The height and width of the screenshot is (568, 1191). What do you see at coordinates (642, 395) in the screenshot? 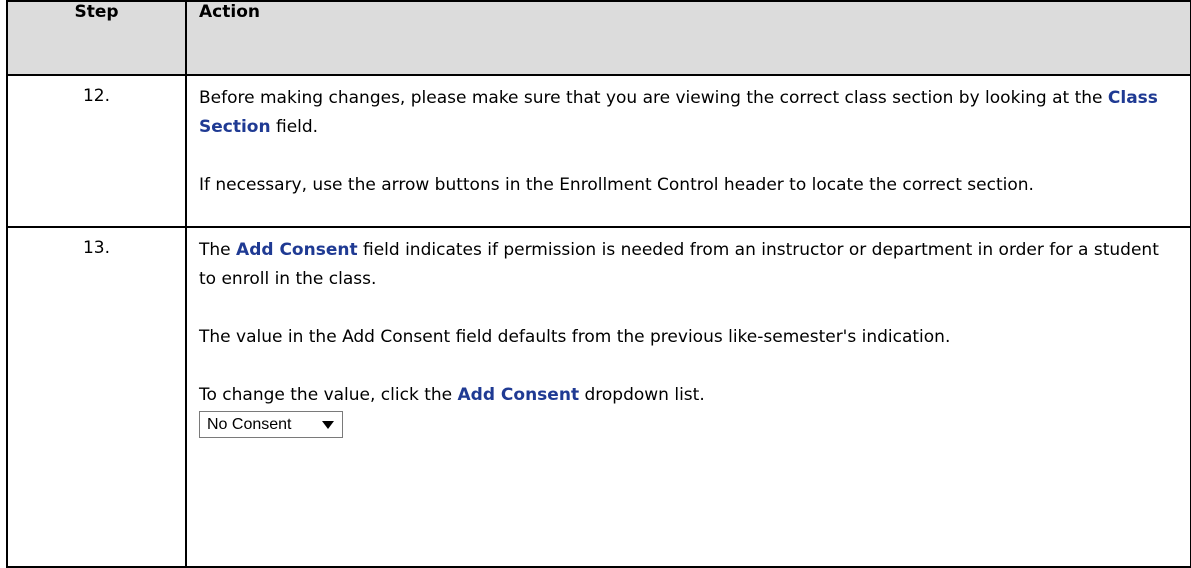
I see `action-text: dropdown list.` at bounding box center [642, 395].